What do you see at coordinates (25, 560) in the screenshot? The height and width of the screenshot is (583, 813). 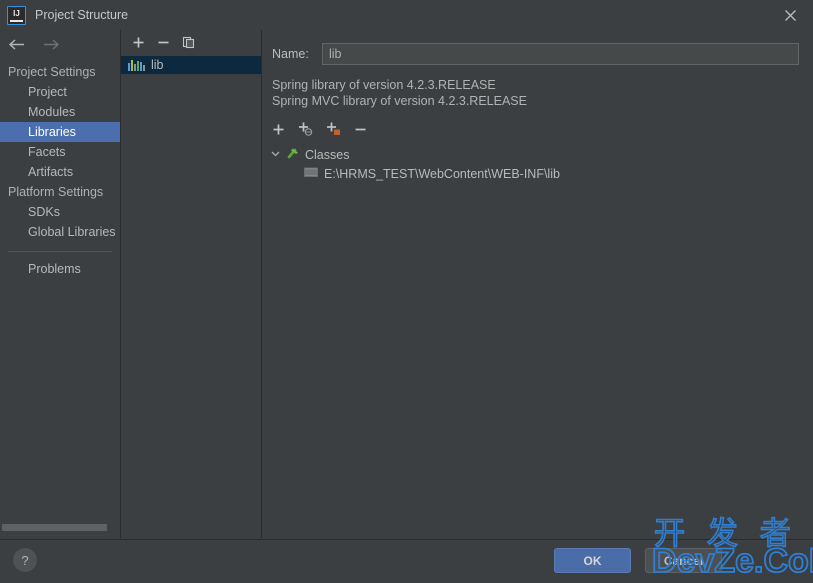 I see `help-button: ?` at bounding box center [25, 560].